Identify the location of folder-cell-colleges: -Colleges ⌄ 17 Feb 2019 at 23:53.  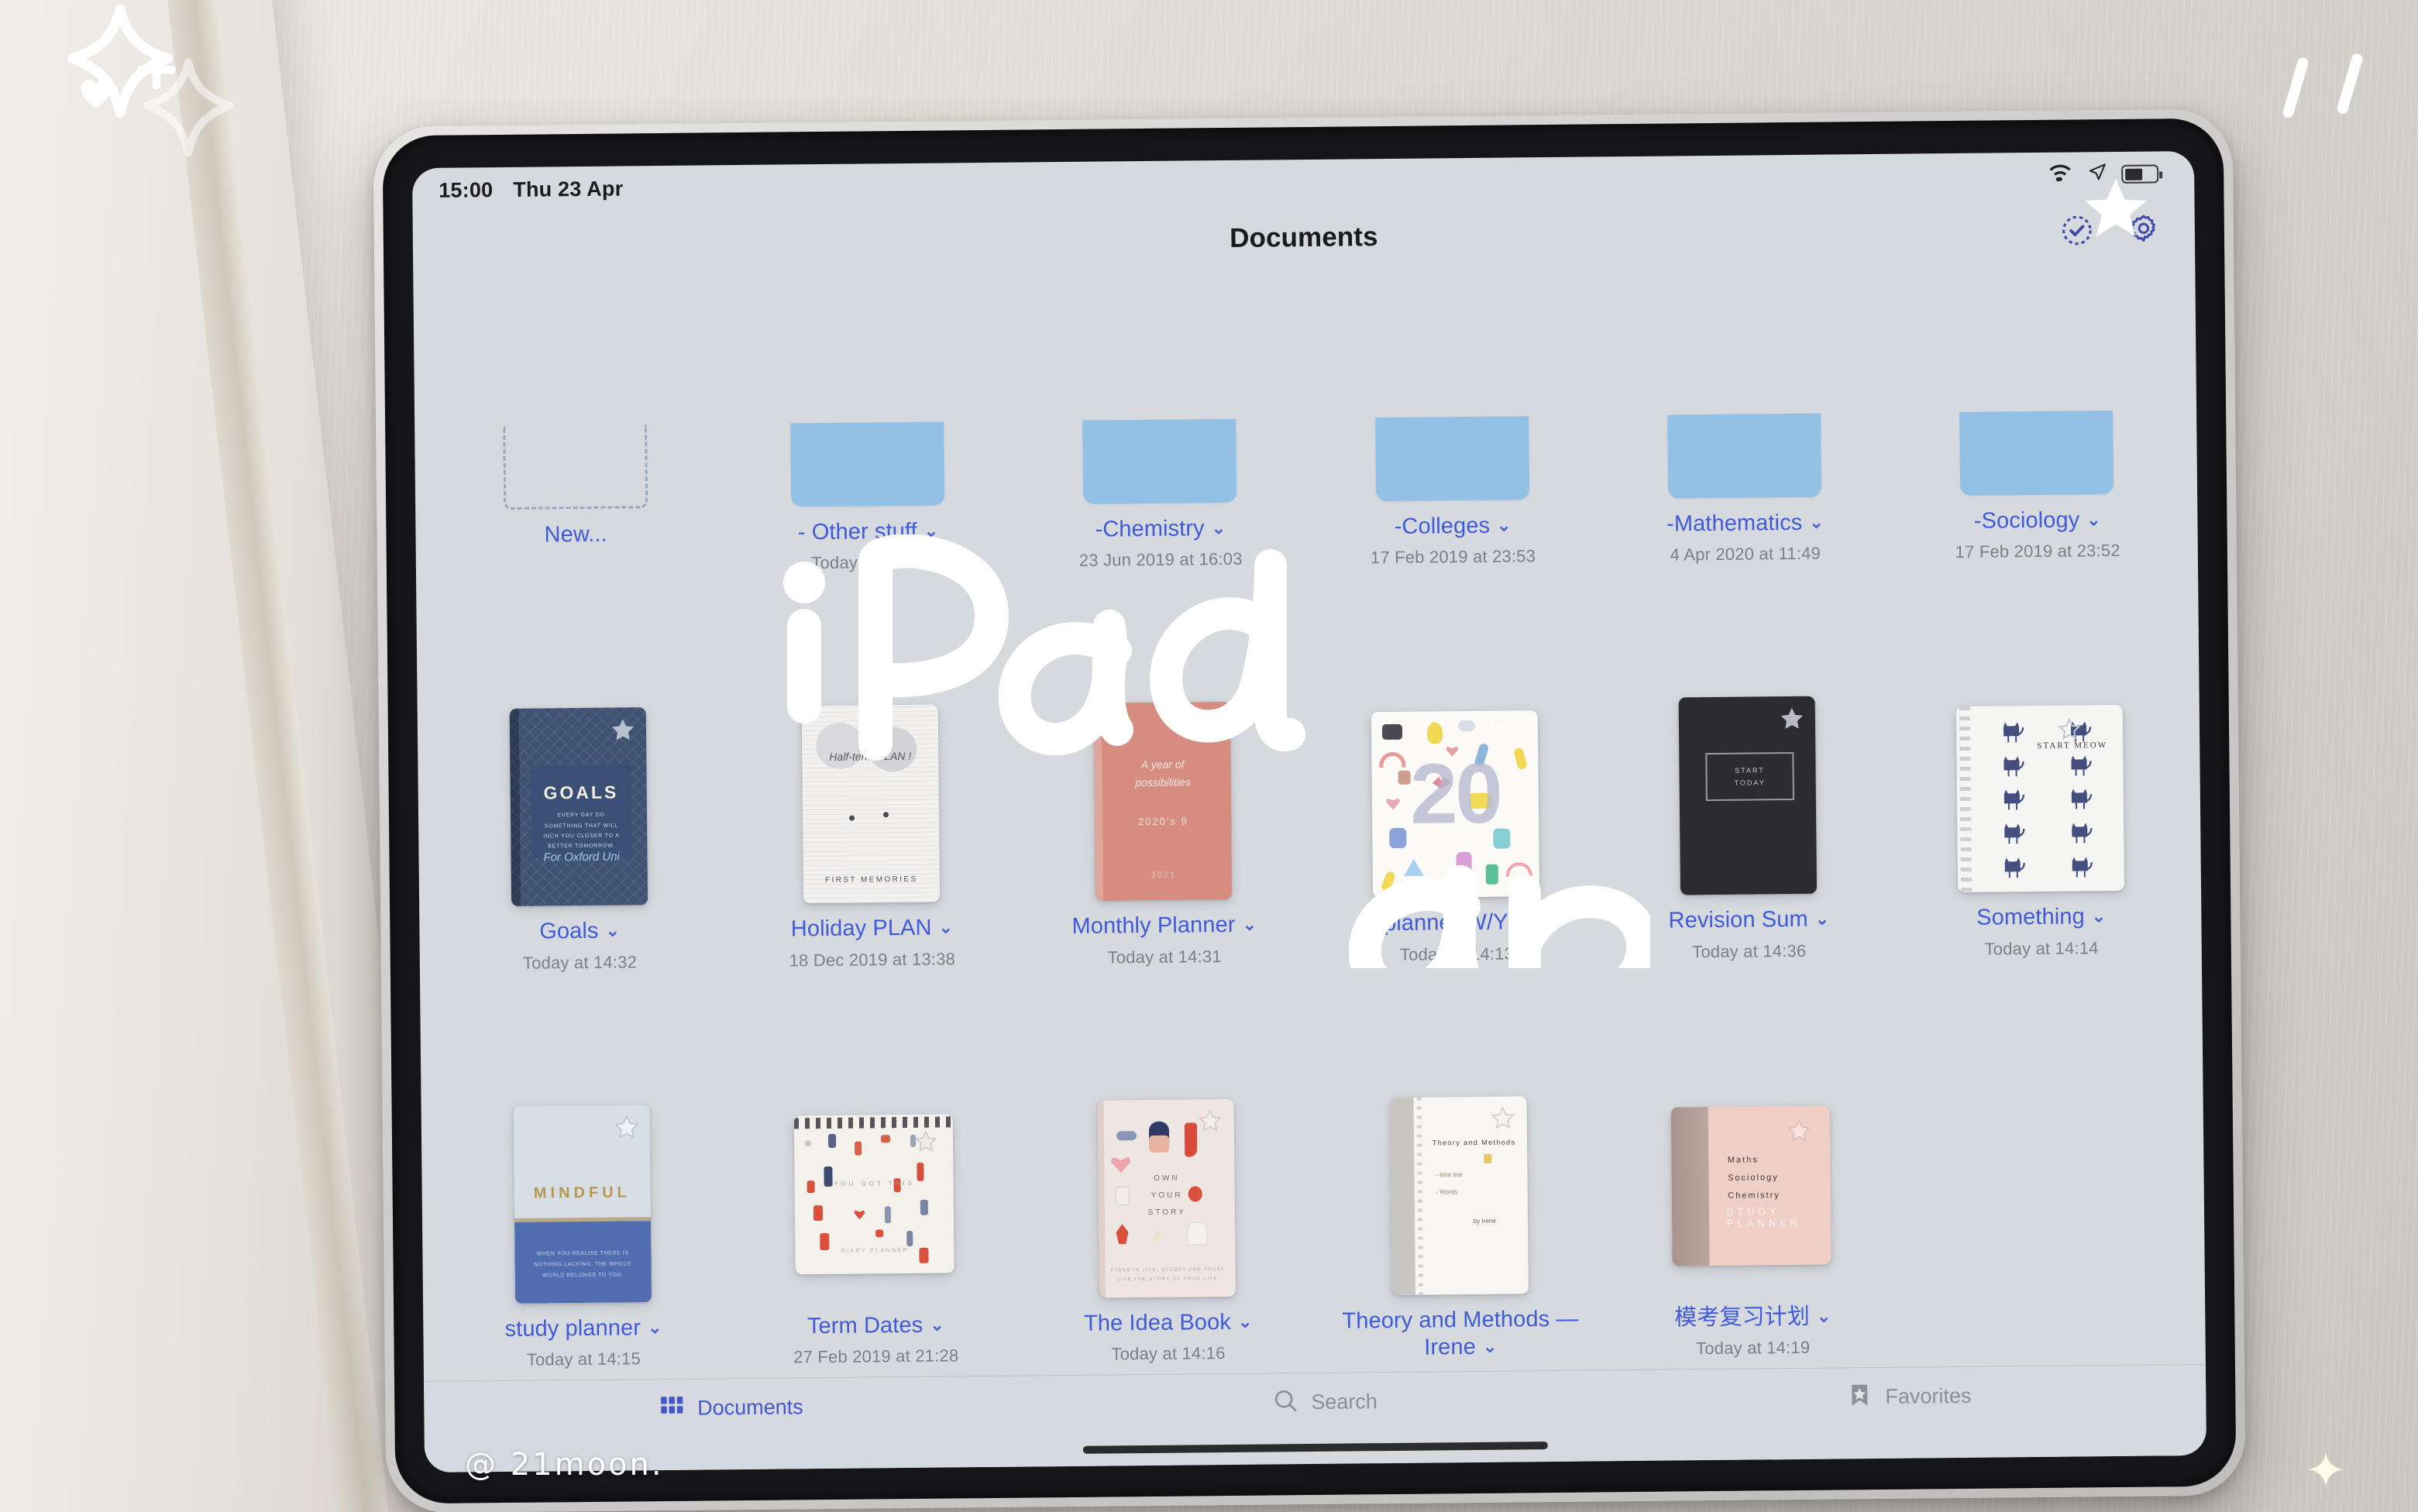
(1452, 416).